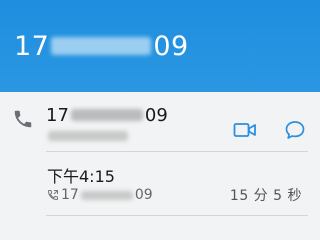 Image resolution: width=320 pixels, height=240 pixels. What do you see at coordinates (52, 195) in the screenshot?
I see `outgoing-call-icon` at bounding box center [52, 195].